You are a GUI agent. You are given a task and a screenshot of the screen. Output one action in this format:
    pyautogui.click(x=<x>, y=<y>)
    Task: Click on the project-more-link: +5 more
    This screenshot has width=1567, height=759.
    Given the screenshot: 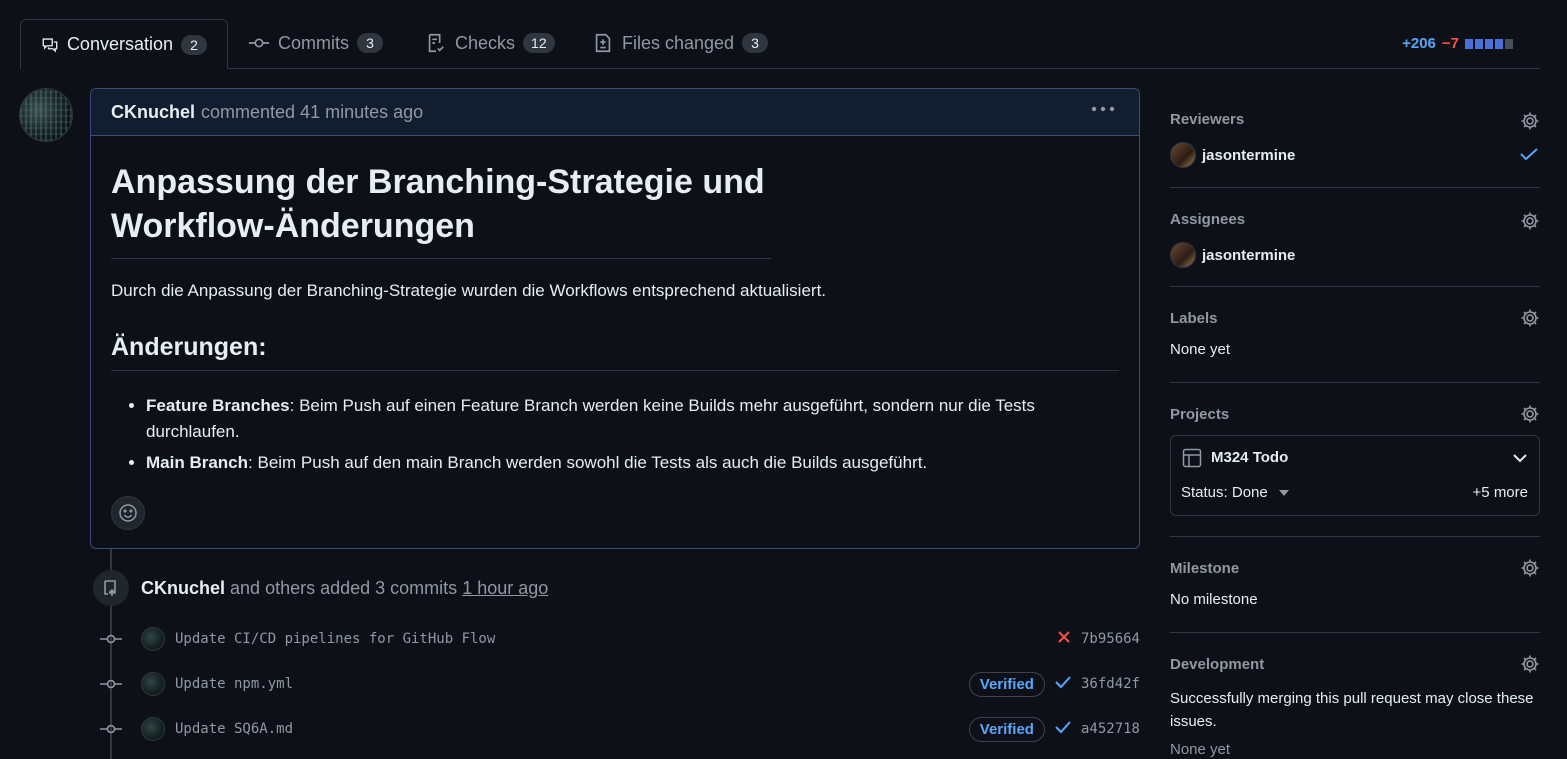 What is the action you would take?
    pyautogui.click(x=1500, y=492)
    